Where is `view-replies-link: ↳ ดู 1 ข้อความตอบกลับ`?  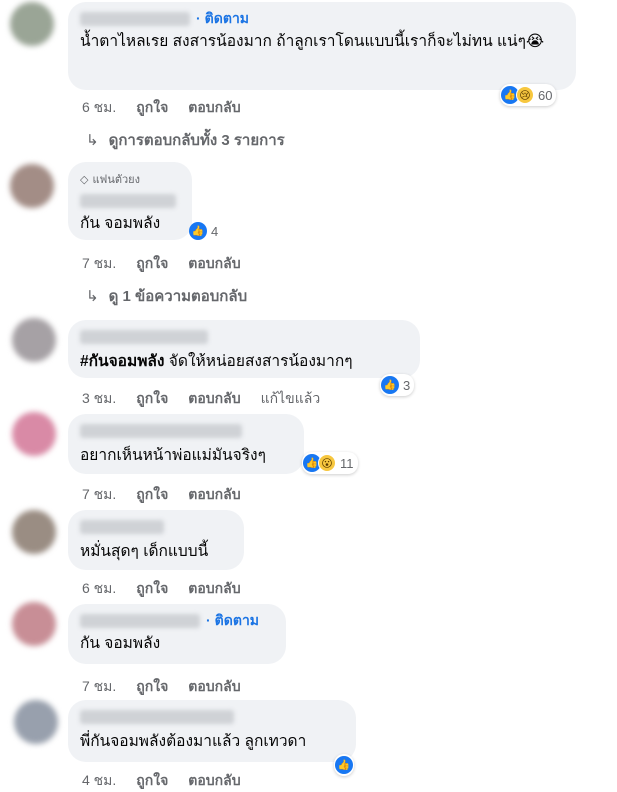
view-replies-link: ↳ ดู 1 ข้อความตอบกลับ is located at coordinates (166, 296).